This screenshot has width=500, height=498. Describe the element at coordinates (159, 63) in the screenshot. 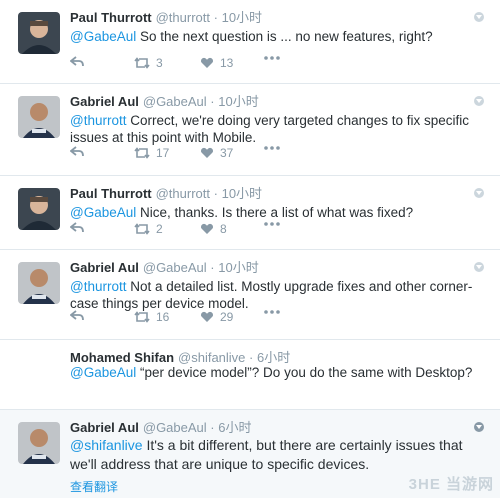

I see `retweet-count: 3` at that location.